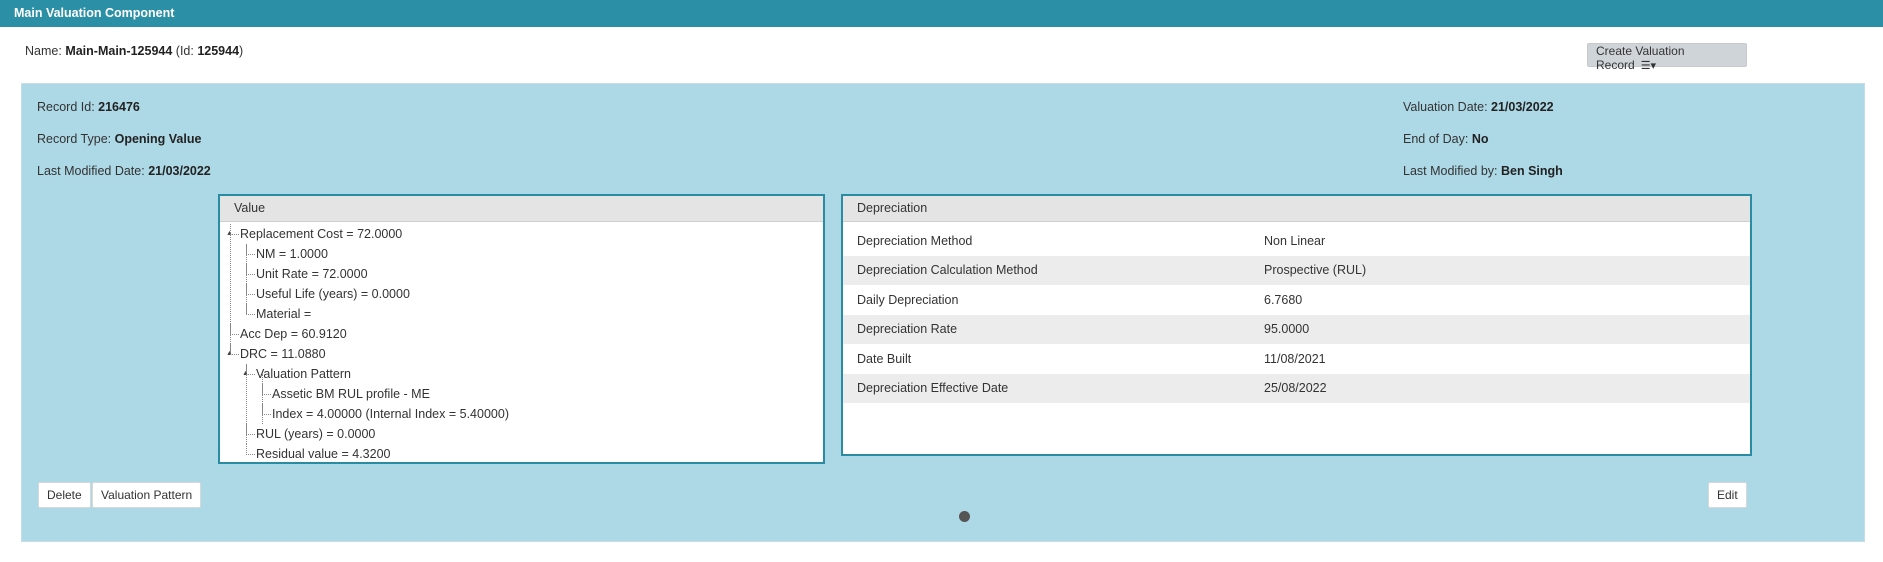 This screenshot has width=1883, height=562. What do you see at coordinates (218, 51) in the screenshot?
I see `component-id-value: 125944` at bounding box center [218, 51].